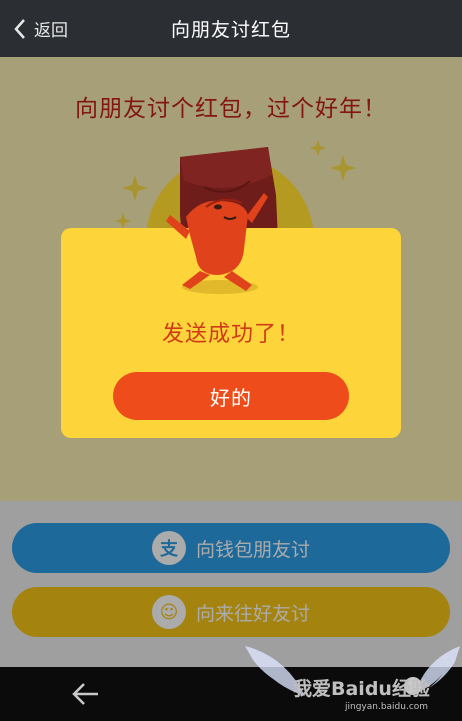  I want to click on watermark-text: 我爱Baidu经验, so click(361, 689).